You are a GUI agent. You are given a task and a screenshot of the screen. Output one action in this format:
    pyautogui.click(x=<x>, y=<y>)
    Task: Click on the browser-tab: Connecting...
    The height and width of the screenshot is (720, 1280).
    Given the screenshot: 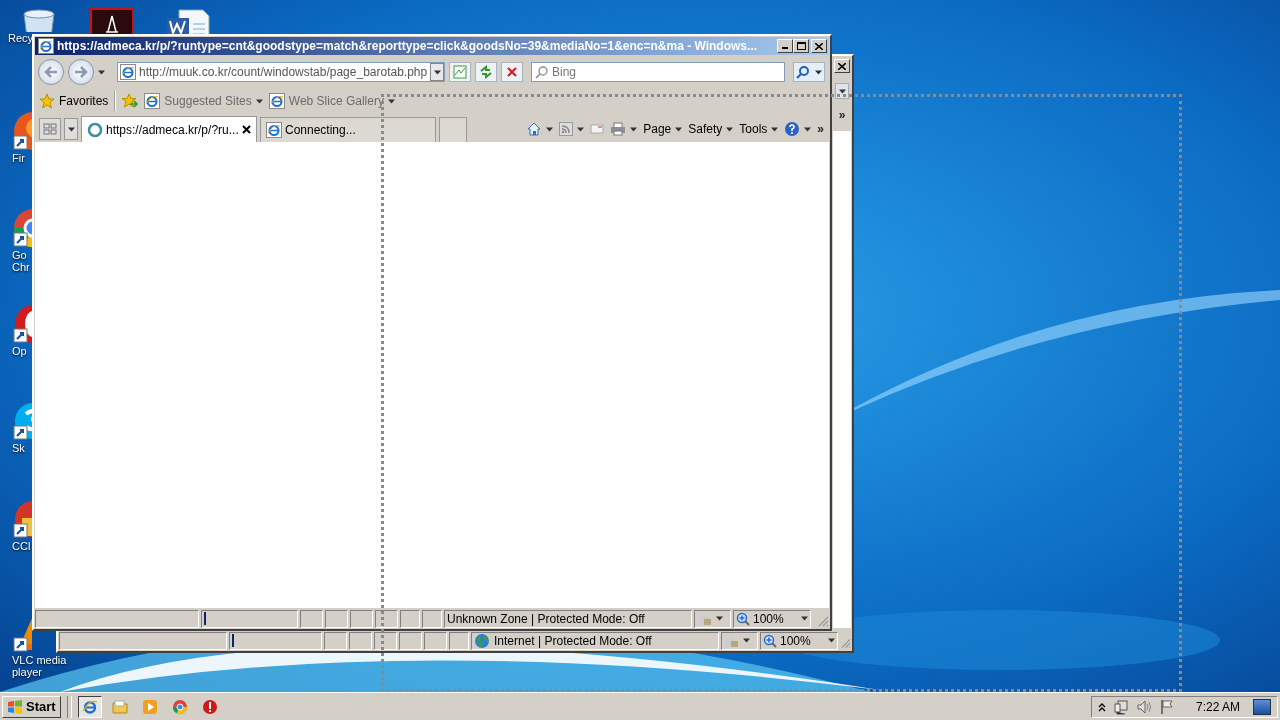 What is the action you would take?
    pyautogui.click(x=348, y=129)
    